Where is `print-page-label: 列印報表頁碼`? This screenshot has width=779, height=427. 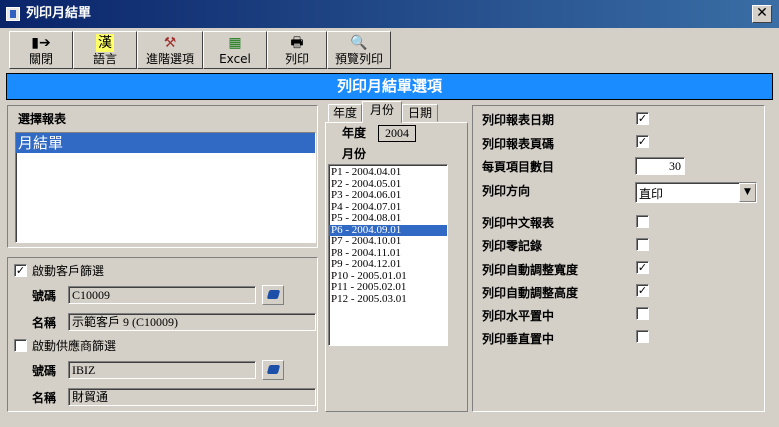
print-page-label: 列印報表頁碼 is located at coordinates (518, 144).